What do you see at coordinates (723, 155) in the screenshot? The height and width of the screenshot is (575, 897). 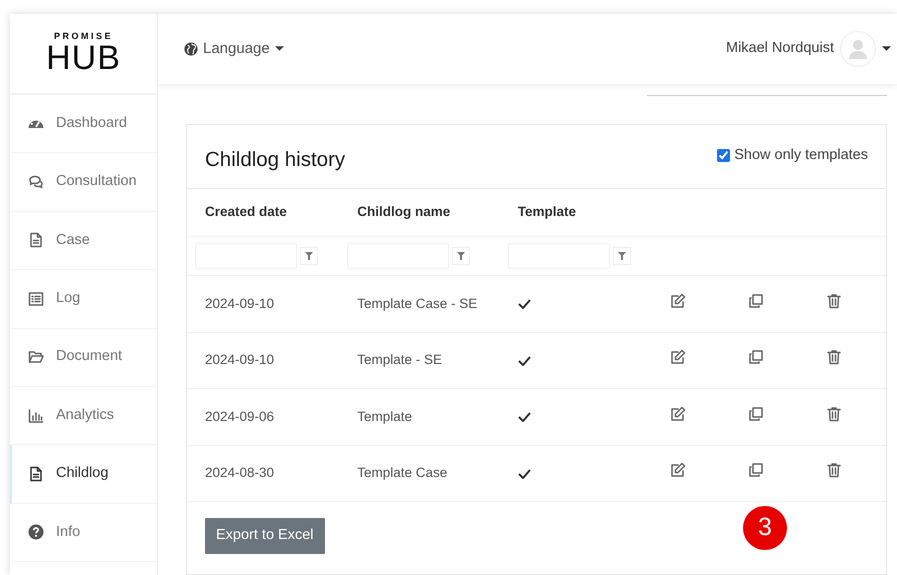 I see `checkbox` at bounding box center [723, 155].